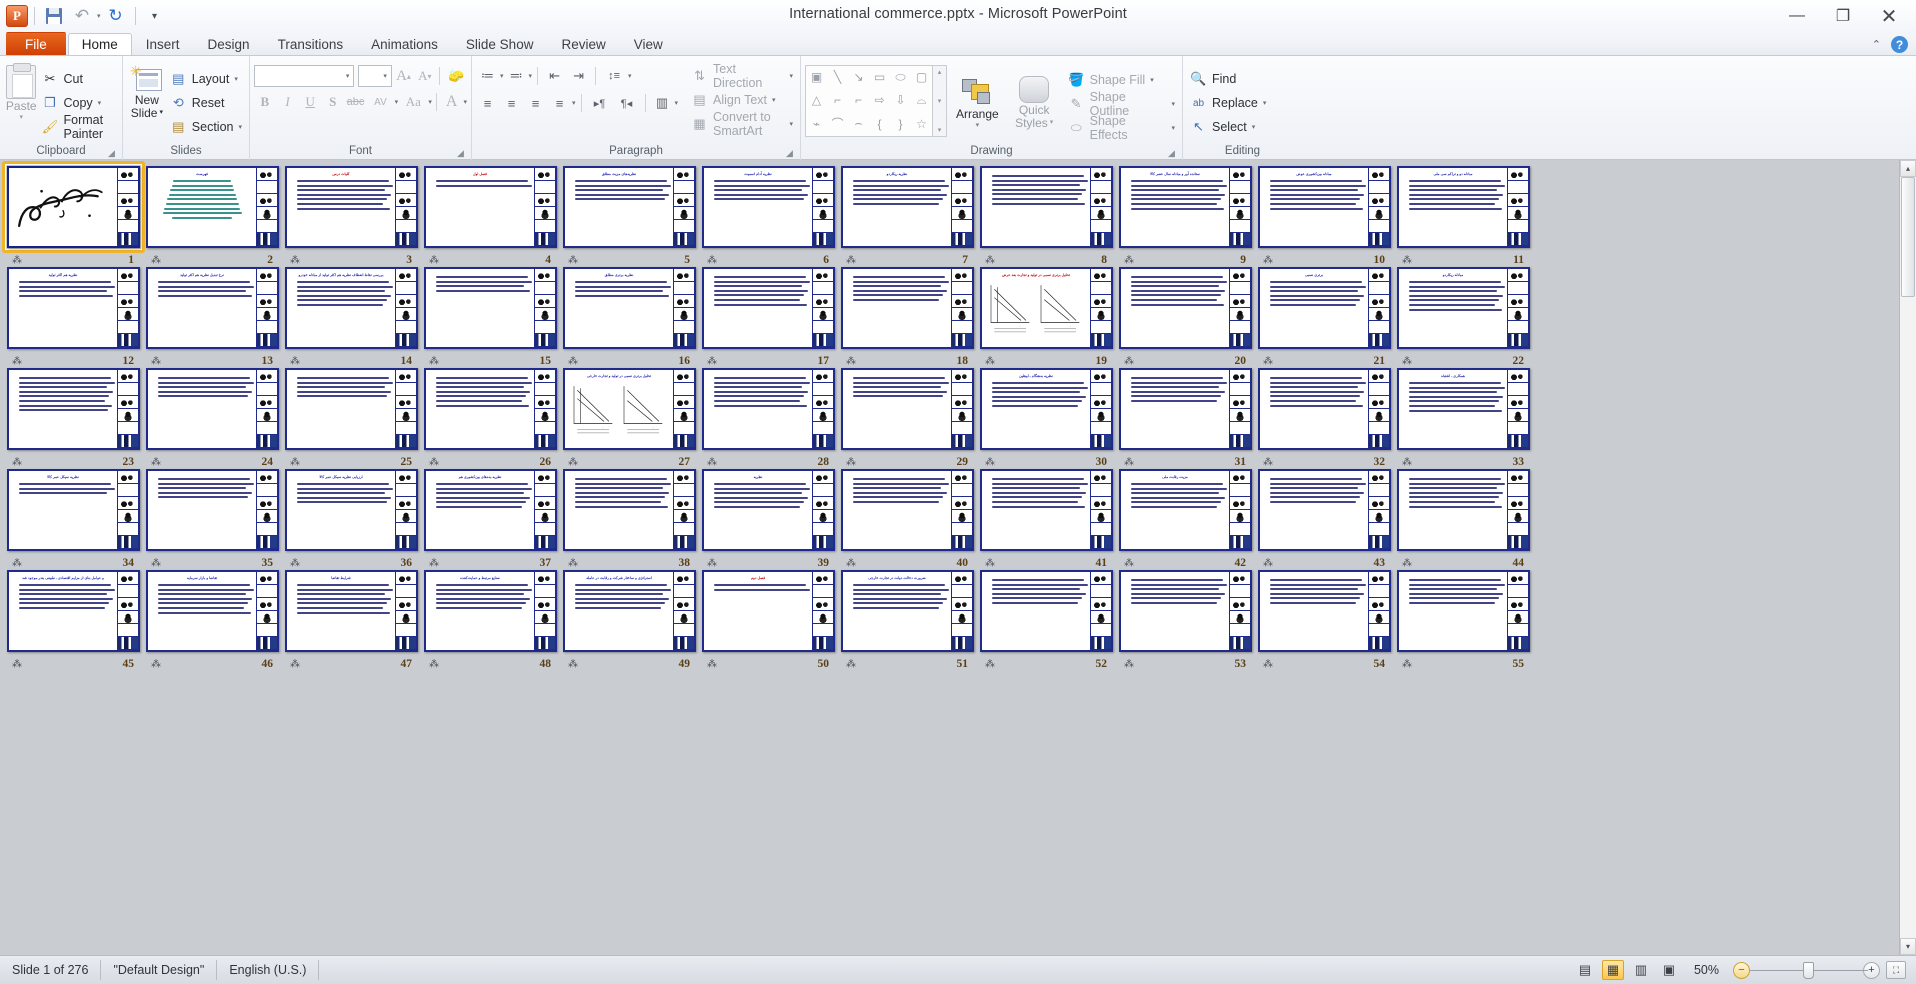 This screenshot has height=984, width=1916. Describe the element at coordinates (879, 123) in the screenshot. I see `shape-item-15: {` at that location.